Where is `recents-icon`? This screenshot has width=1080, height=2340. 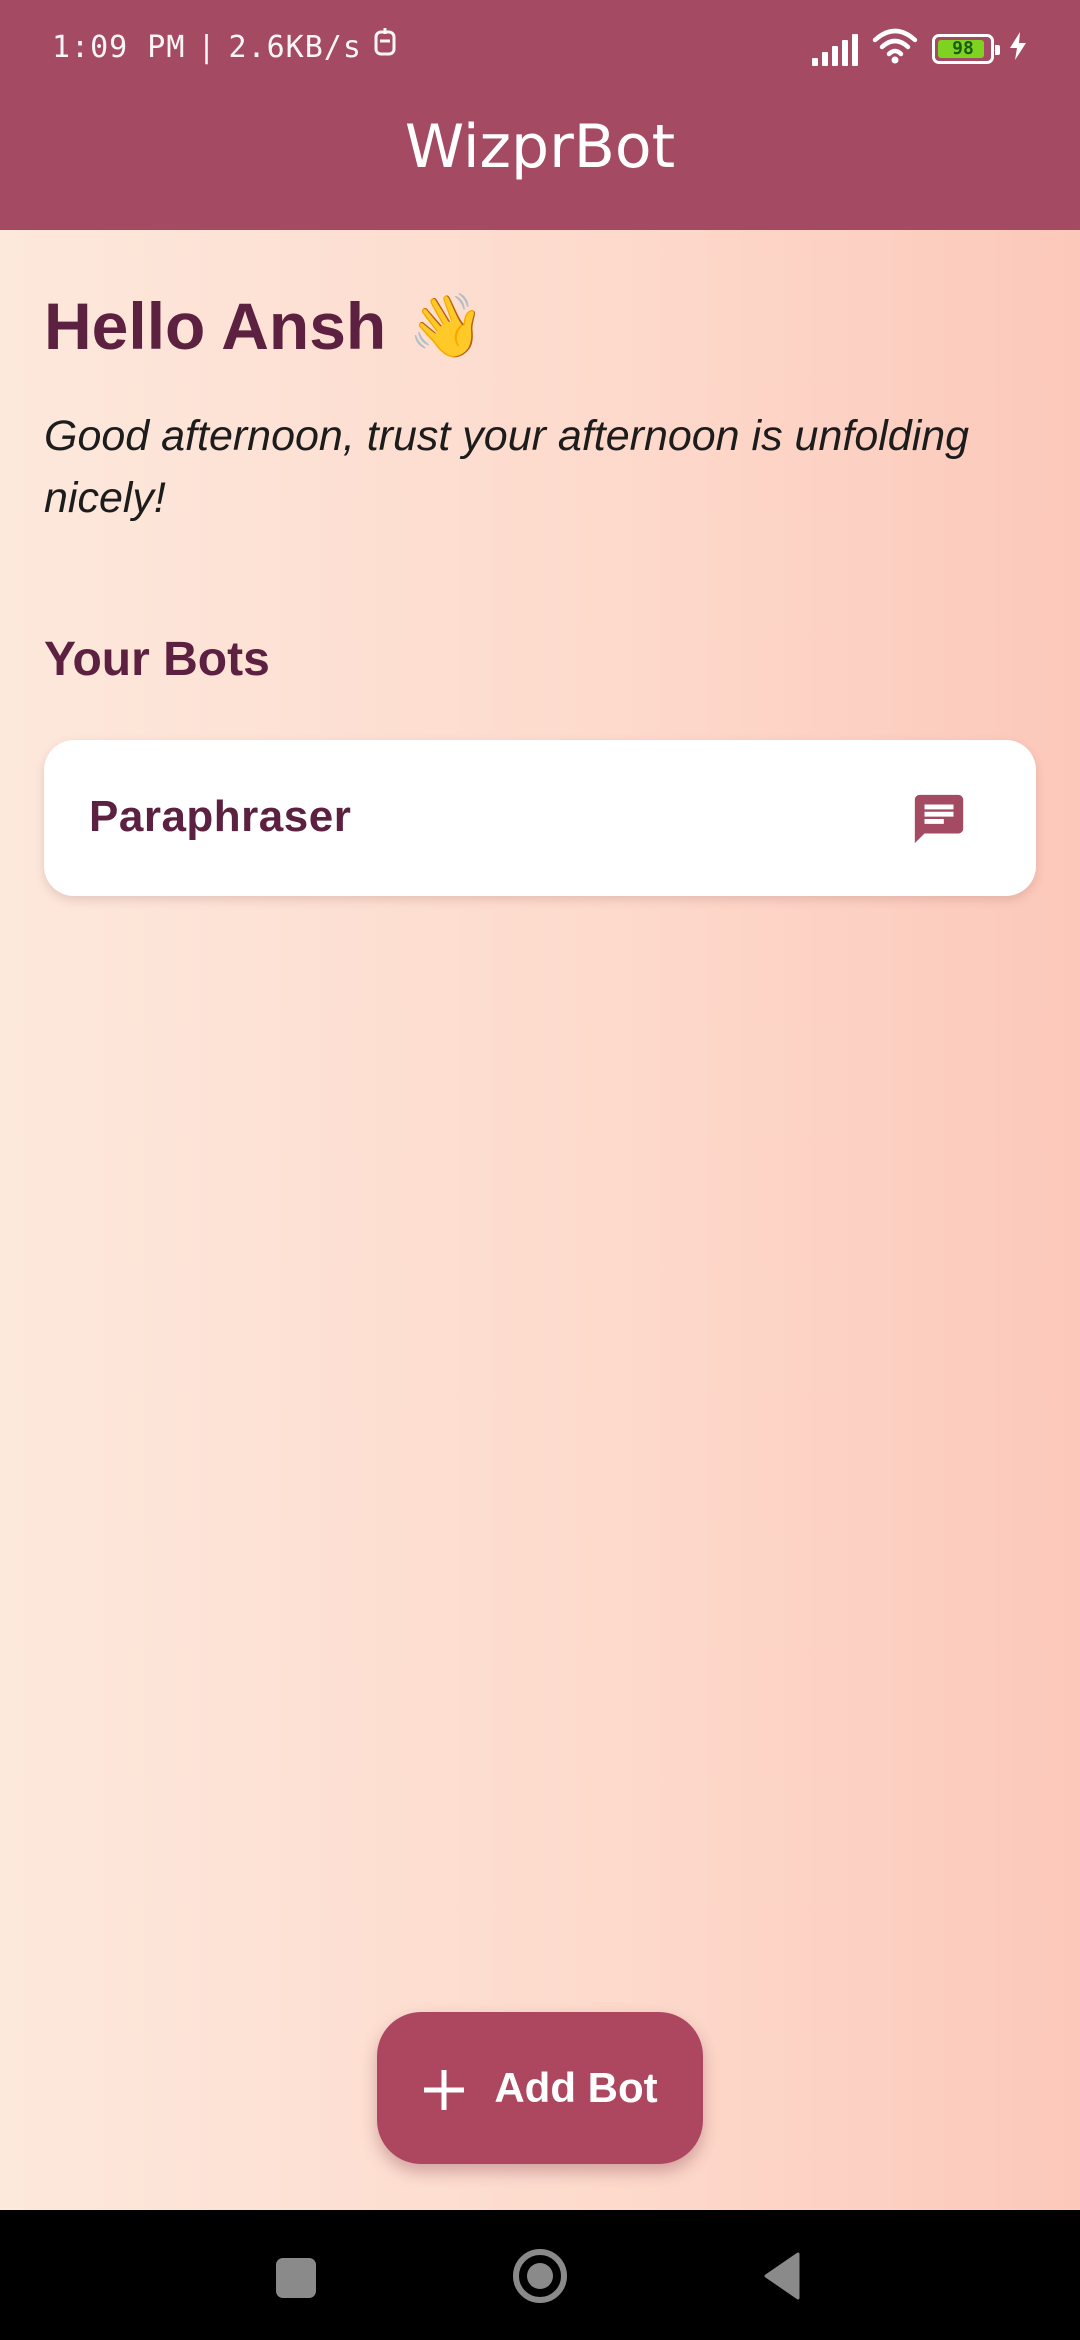
recents-icon is located at coordinates (296, 2278).